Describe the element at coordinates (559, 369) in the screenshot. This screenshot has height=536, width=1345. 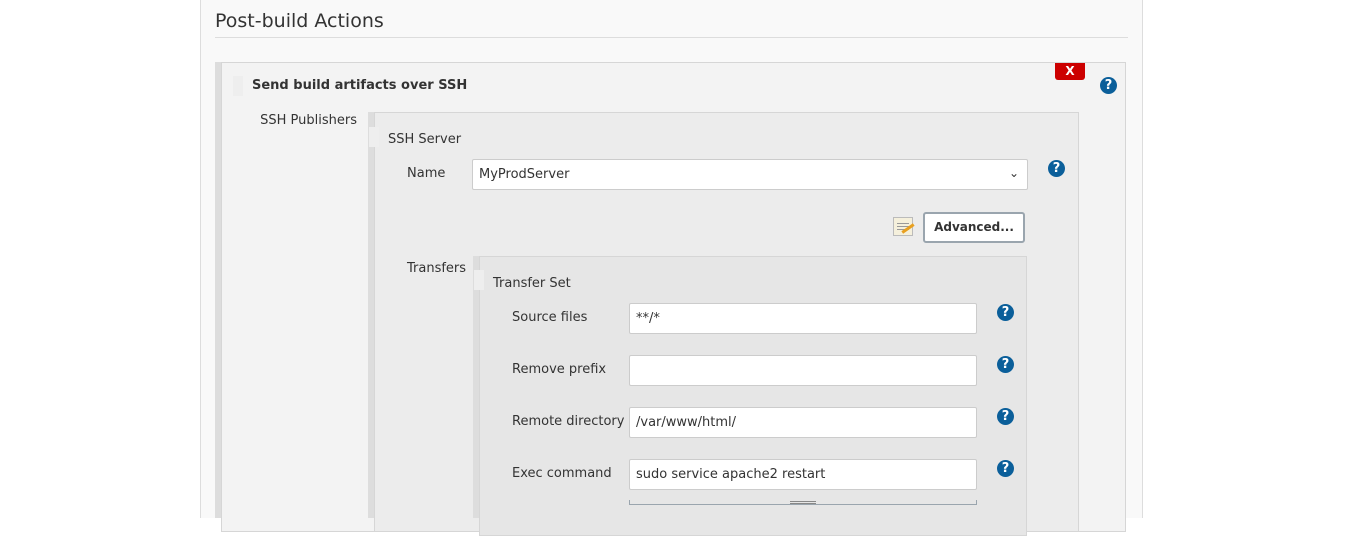
I see `remove-prefix-label: Remove prefix` at that location.